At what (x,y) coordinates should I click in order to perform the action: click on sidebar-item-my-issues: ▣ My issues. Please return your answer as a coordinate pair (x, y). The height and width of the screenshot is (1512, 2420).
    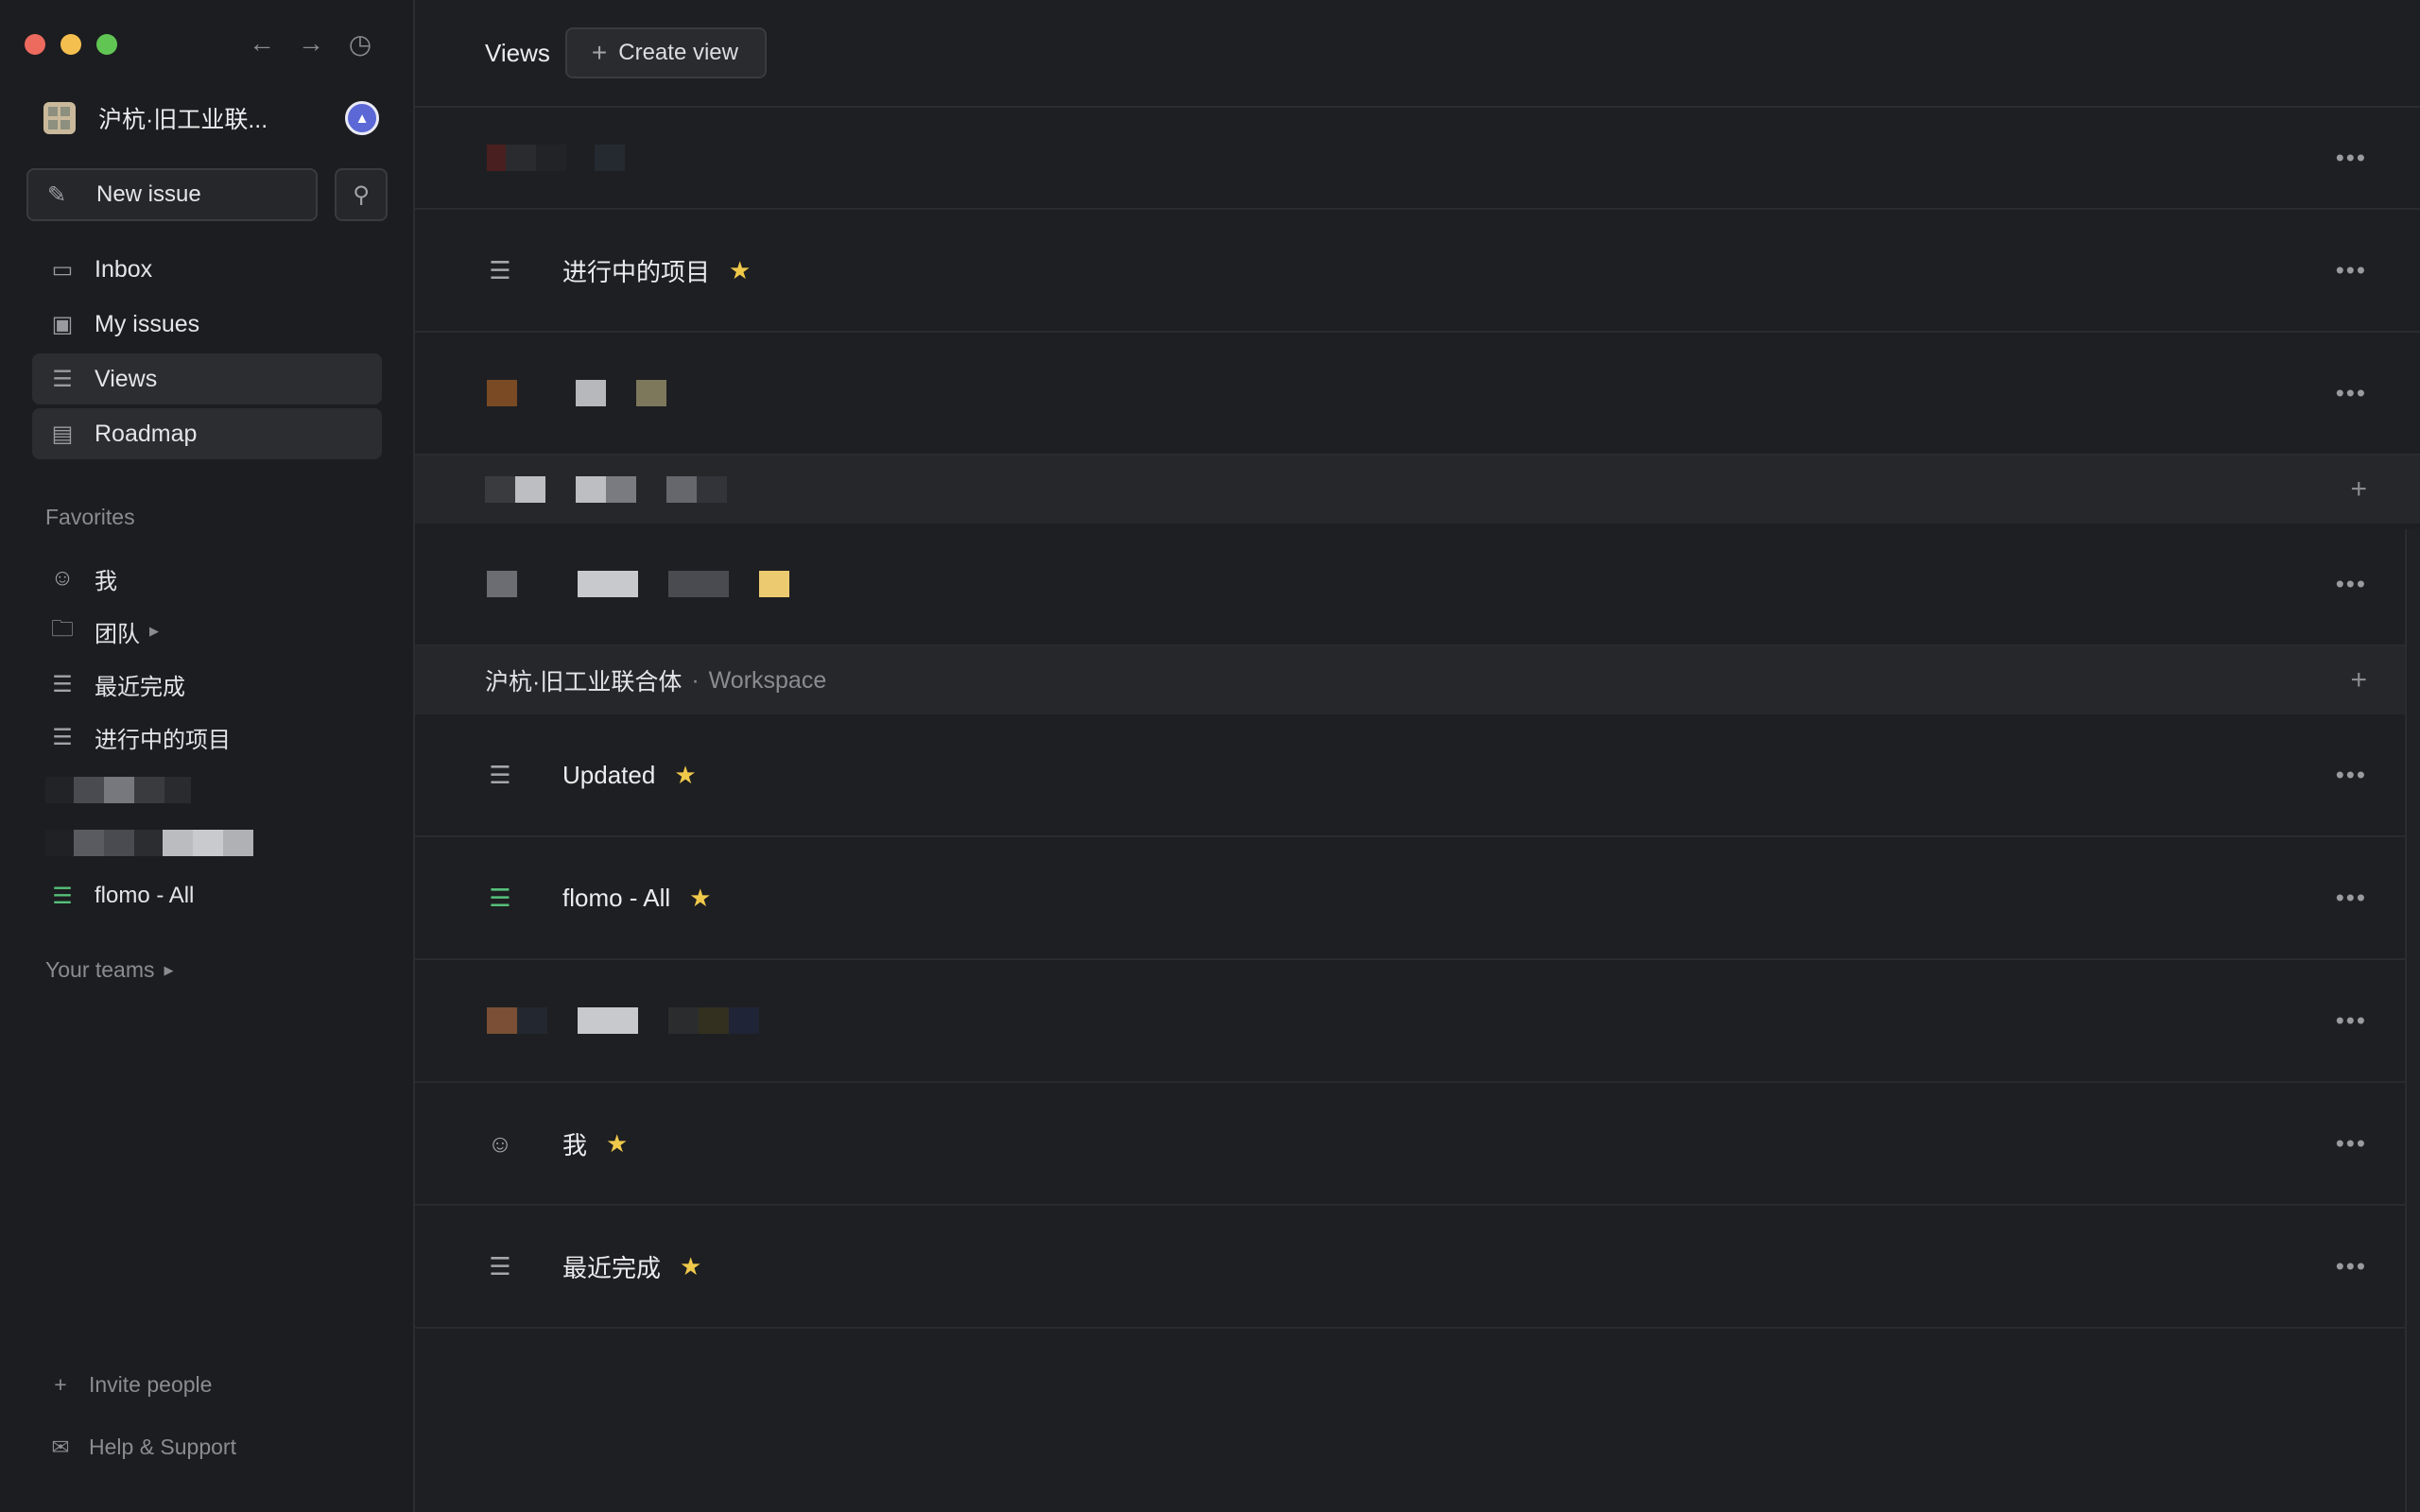
    Looking at the image, I should click on (207, 324).